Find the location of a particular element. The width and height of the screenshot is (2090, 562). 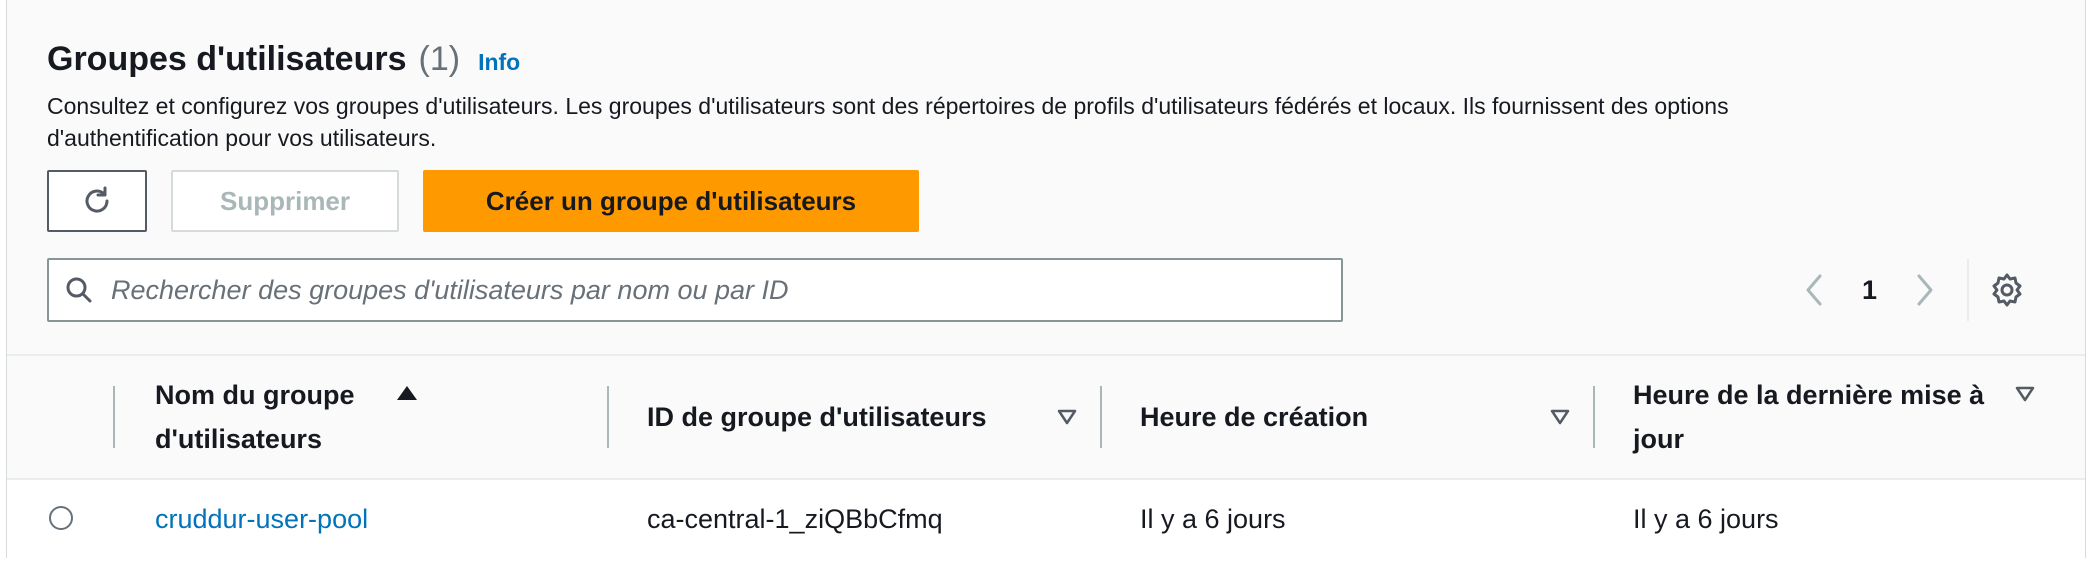

next-page-button is located at coordinates (1925, 290).